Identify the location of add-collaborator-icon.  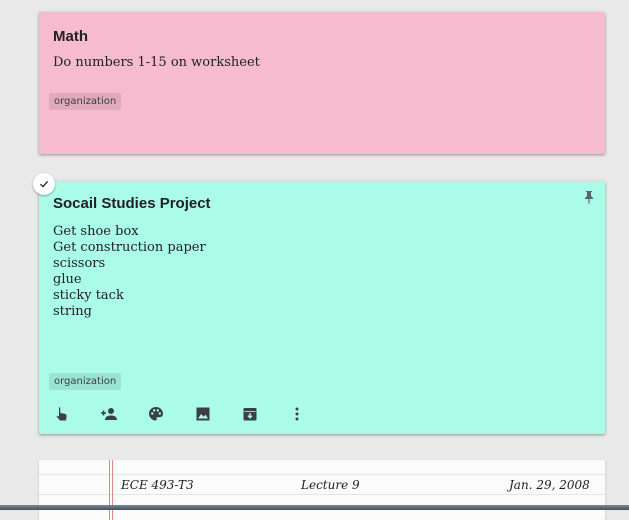
(109, 414).